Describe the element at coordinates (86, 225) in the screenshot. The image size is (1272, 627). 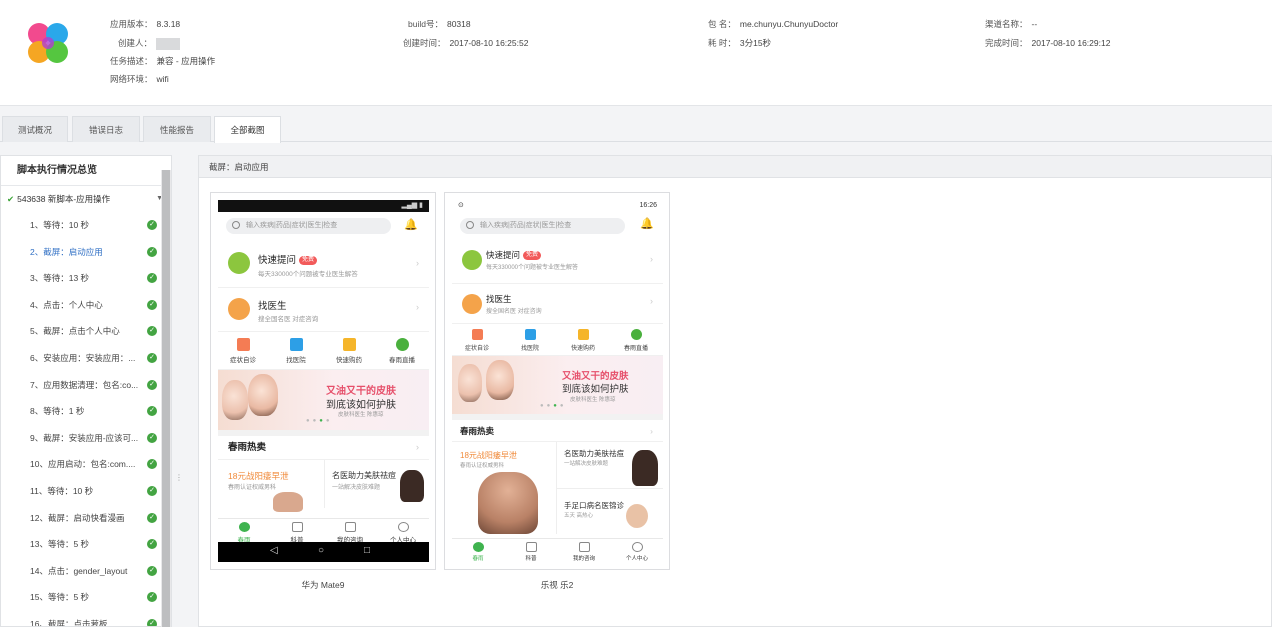
I see `step-item: 1、等待：10 秒 ✓` at that location.